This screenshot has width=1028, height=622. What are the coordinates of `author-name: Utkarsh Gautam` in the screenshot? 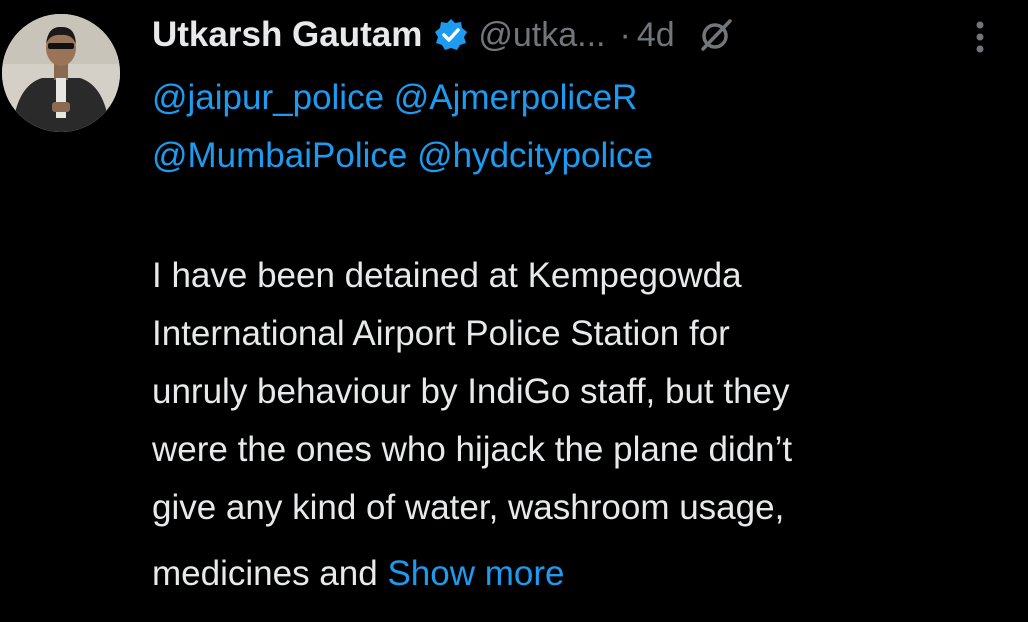 It's located at (287, 35).